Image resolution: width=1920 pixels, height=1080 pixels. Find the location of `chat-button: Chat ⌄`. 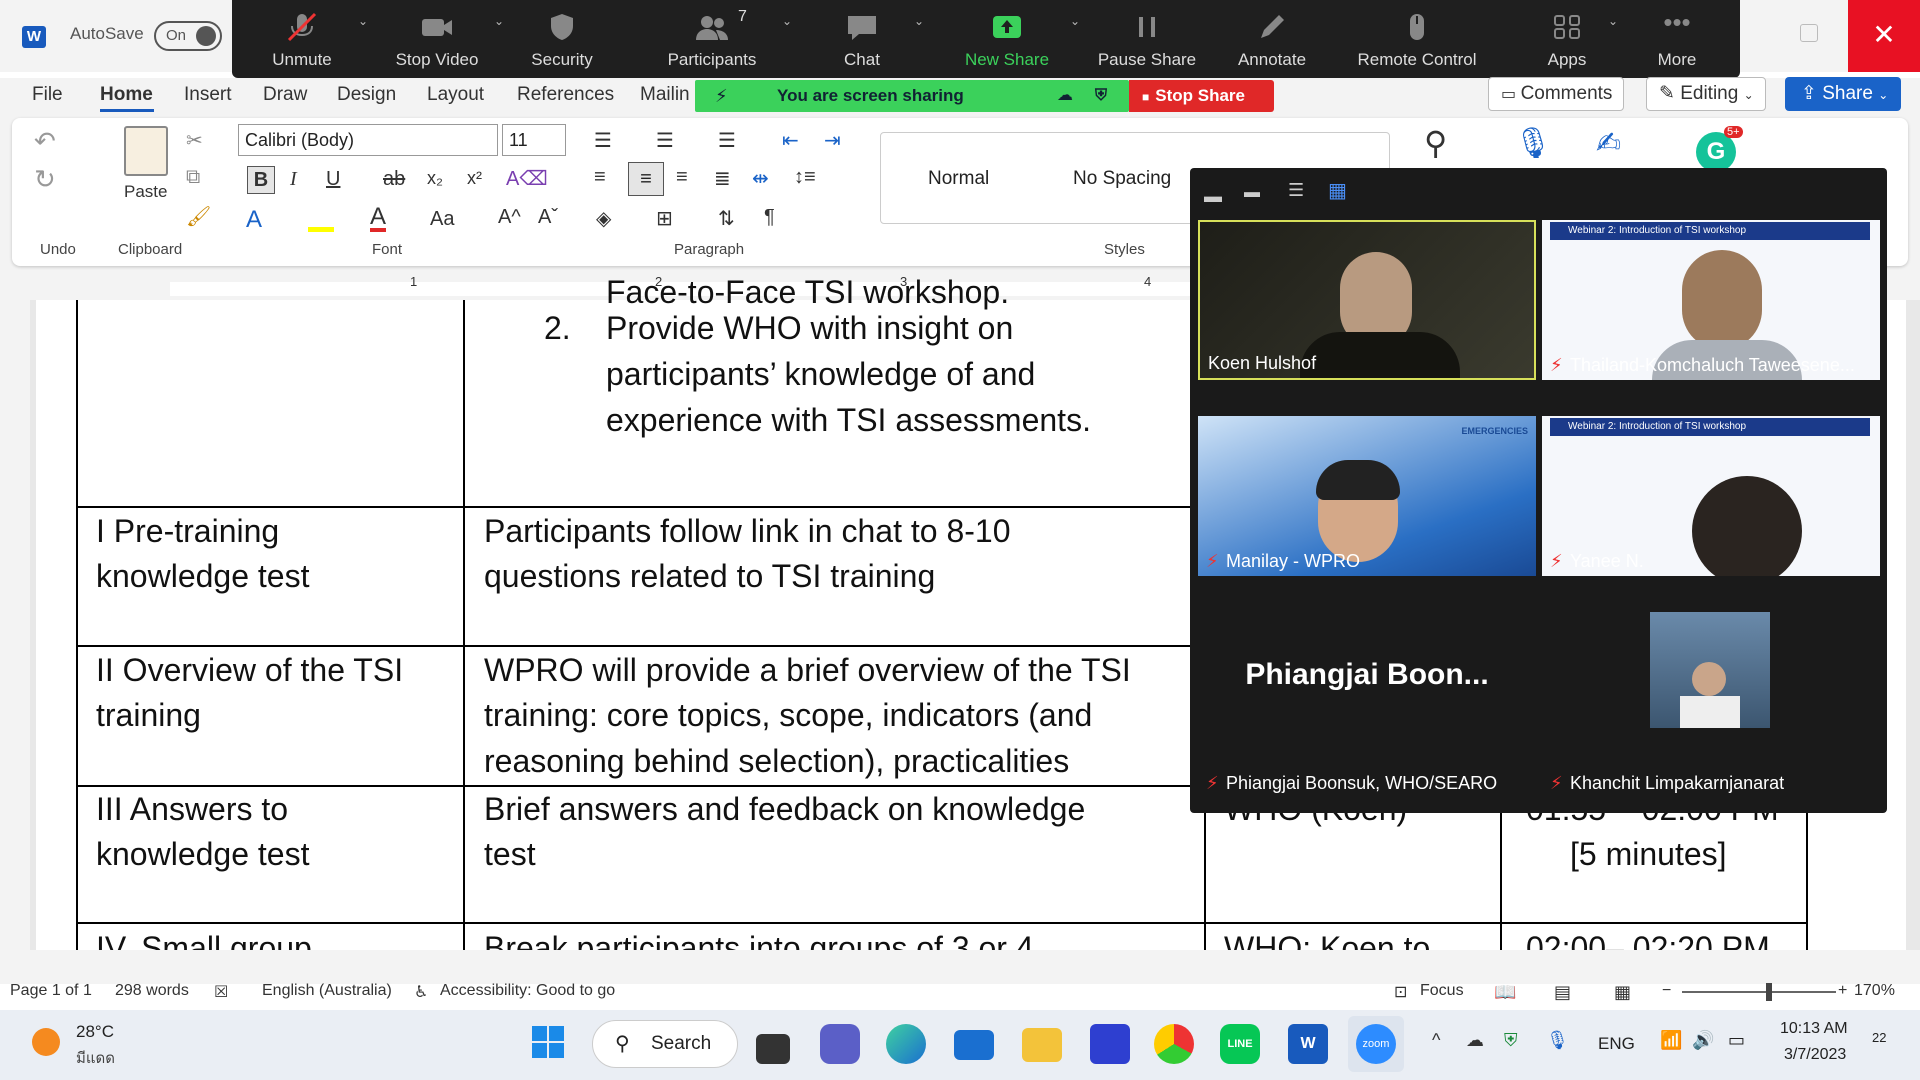

chat-button: Chat ⌄ is located at coordinates (873, 39).